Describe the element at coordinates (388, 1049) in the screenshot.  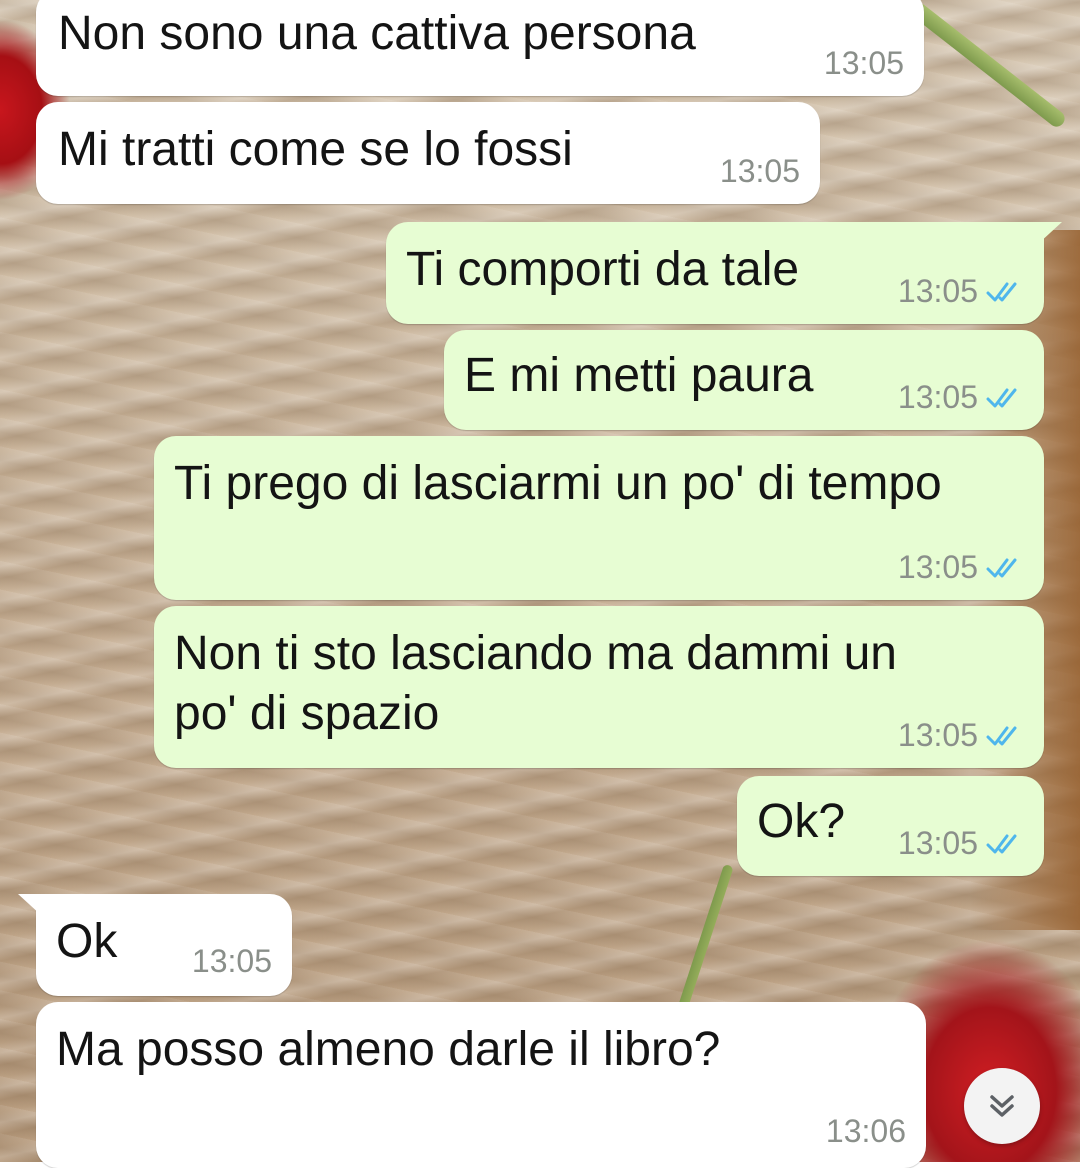
I see `message-text: Ma posso almeno darle il libro?` at that location.